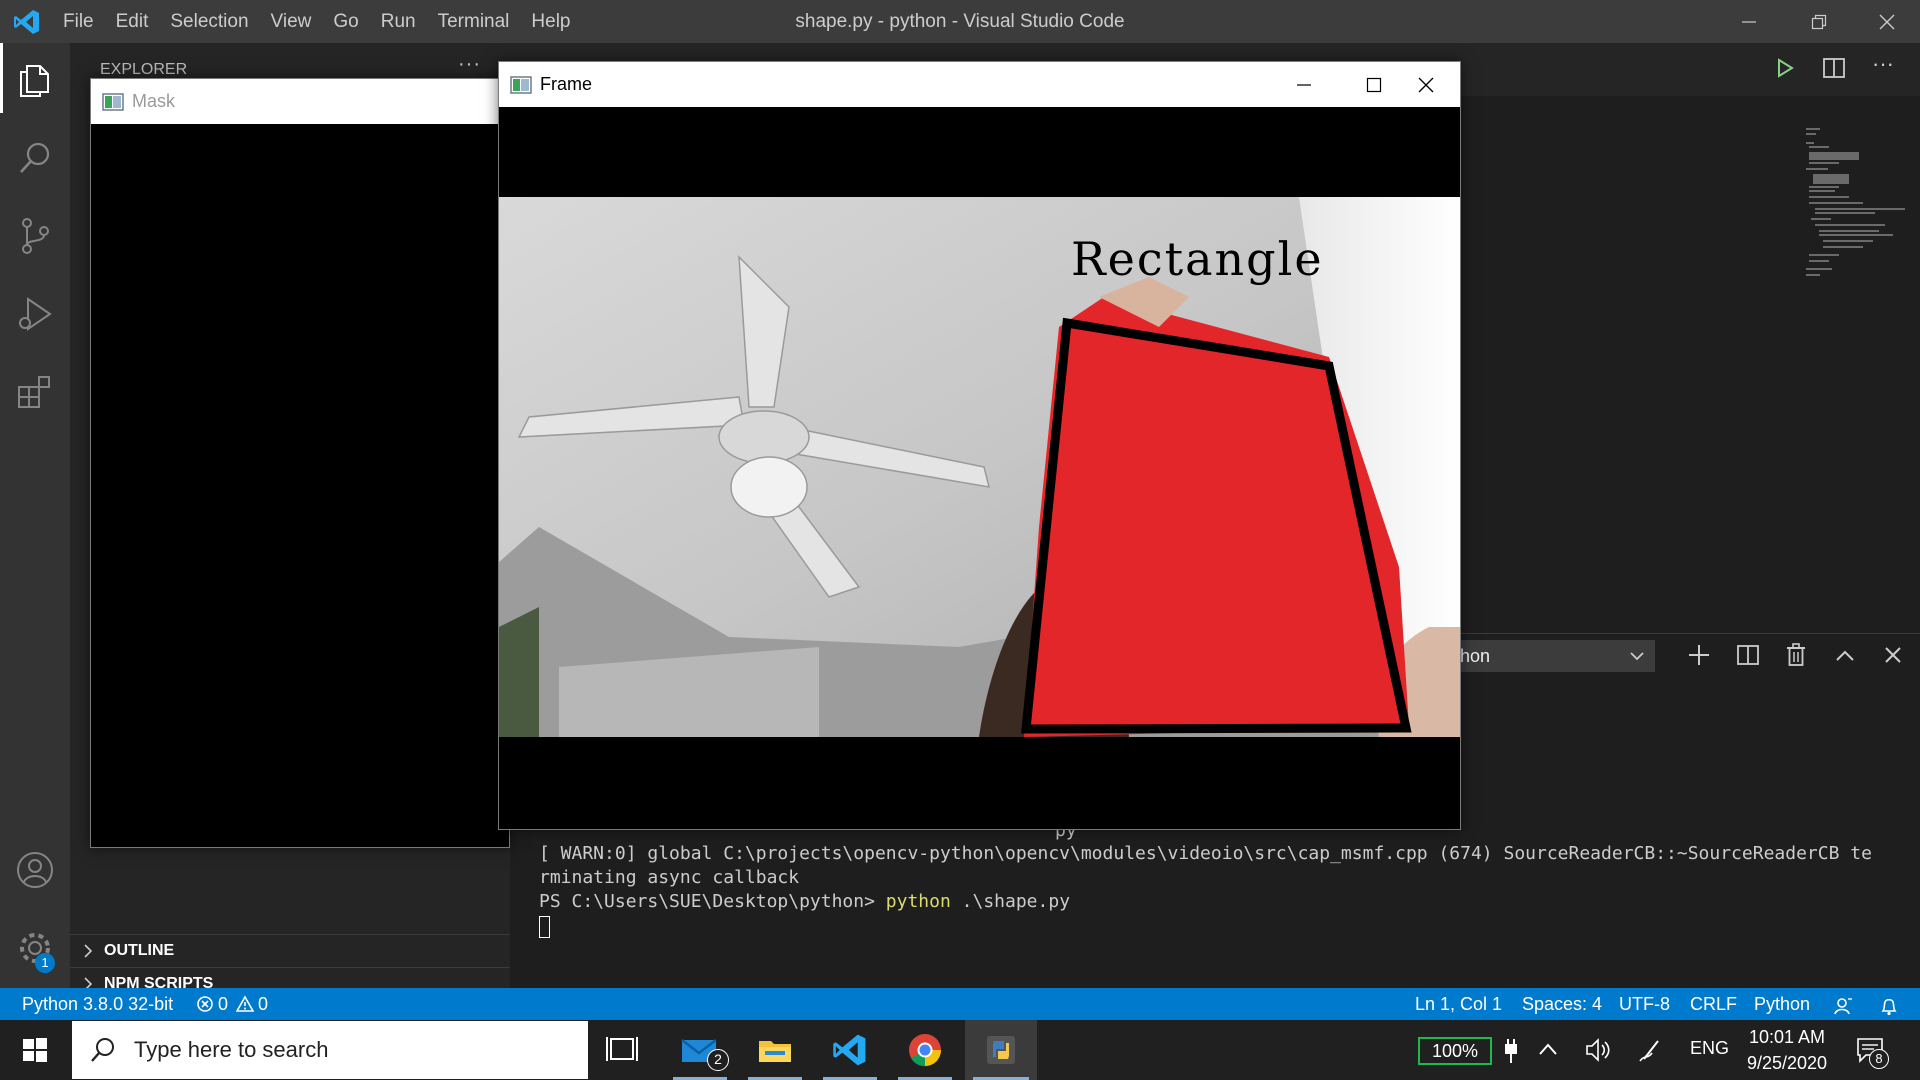 The image size is (1920, 1080). I want to click on menu-help: Help, so click(550, 21).